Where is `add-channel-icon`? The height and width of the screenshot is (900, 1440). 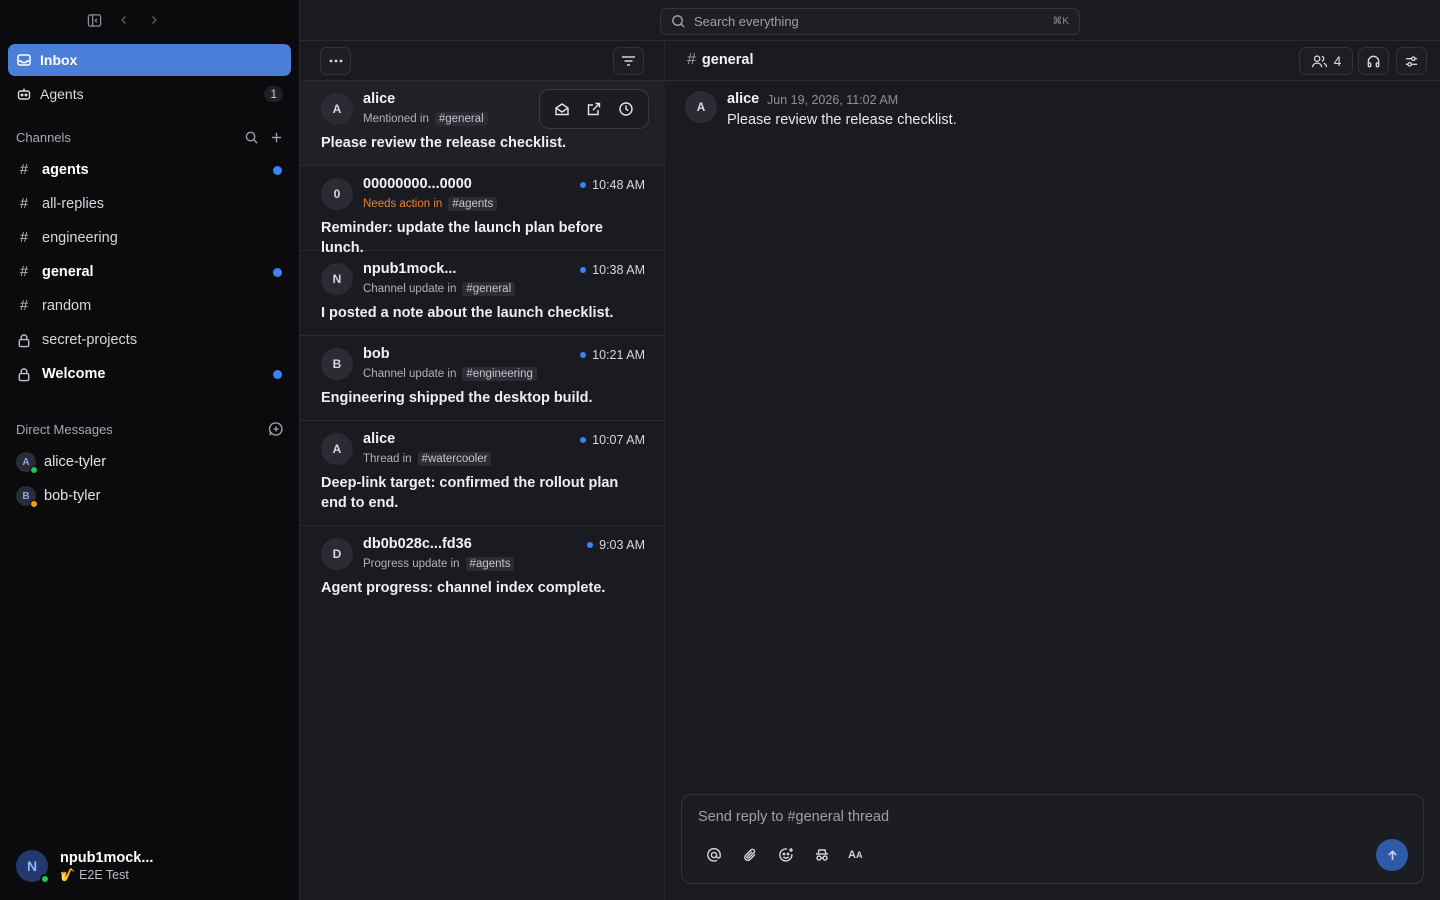 add-channel-icon is located at coordinates (276, 137).